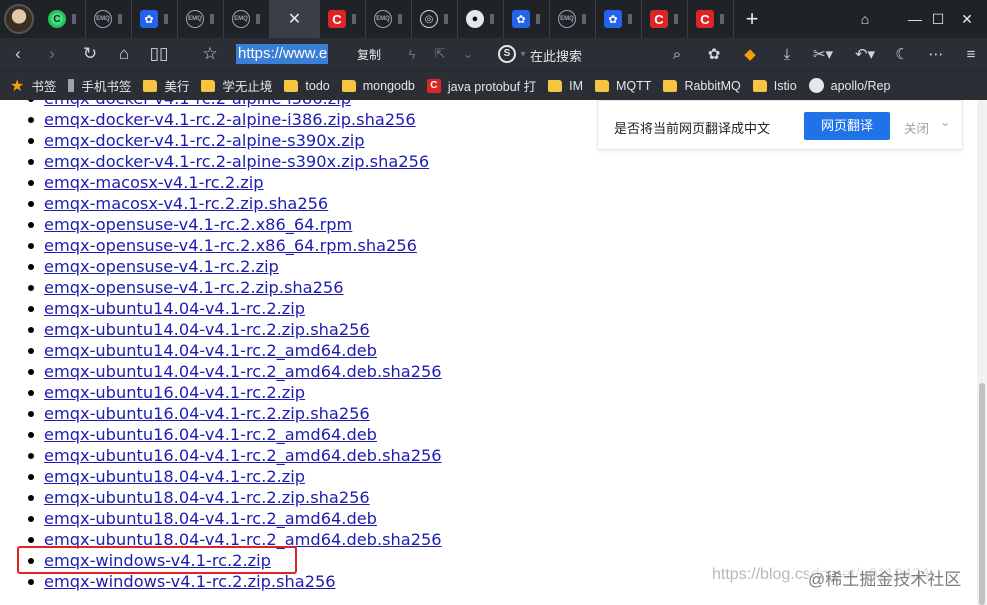  I want to click on file-link: emqx-ubuntu14.04-v4.1-rc.2.zip.sha256, so click(207, 329).